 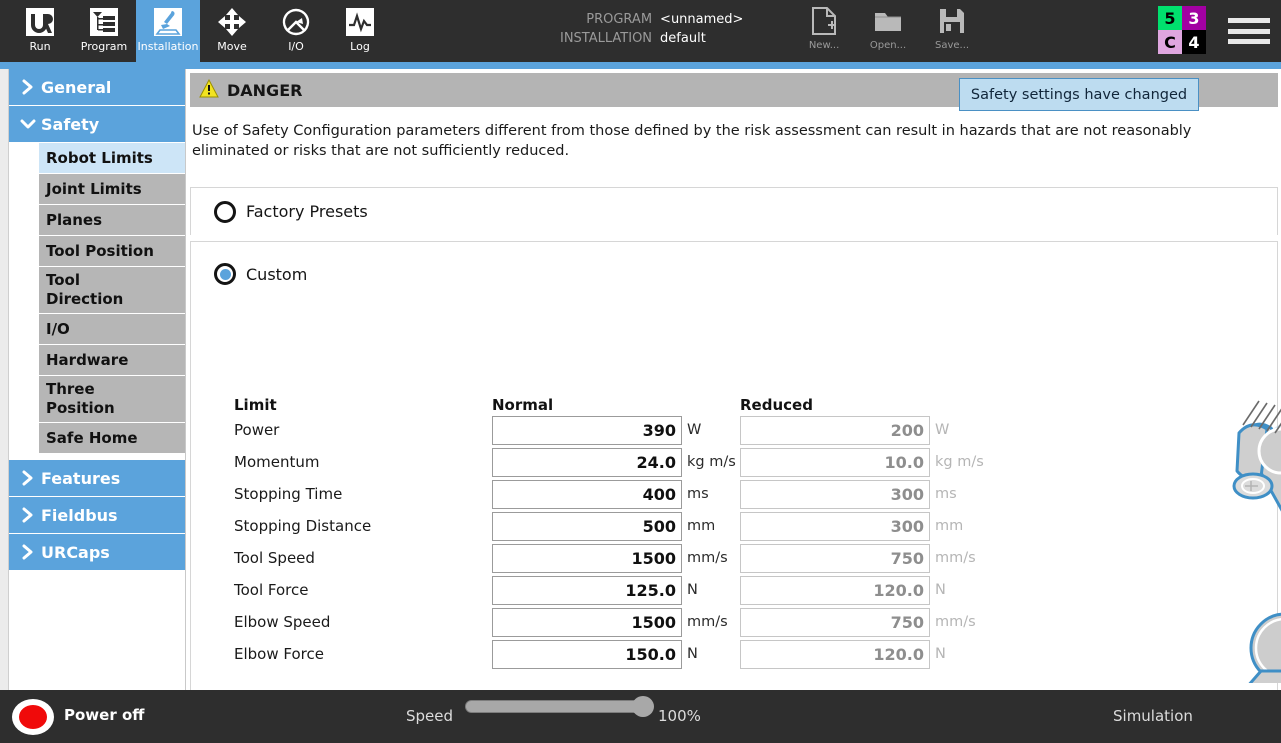 I want to click on hamburger-line, so click(x=1249, y=41).